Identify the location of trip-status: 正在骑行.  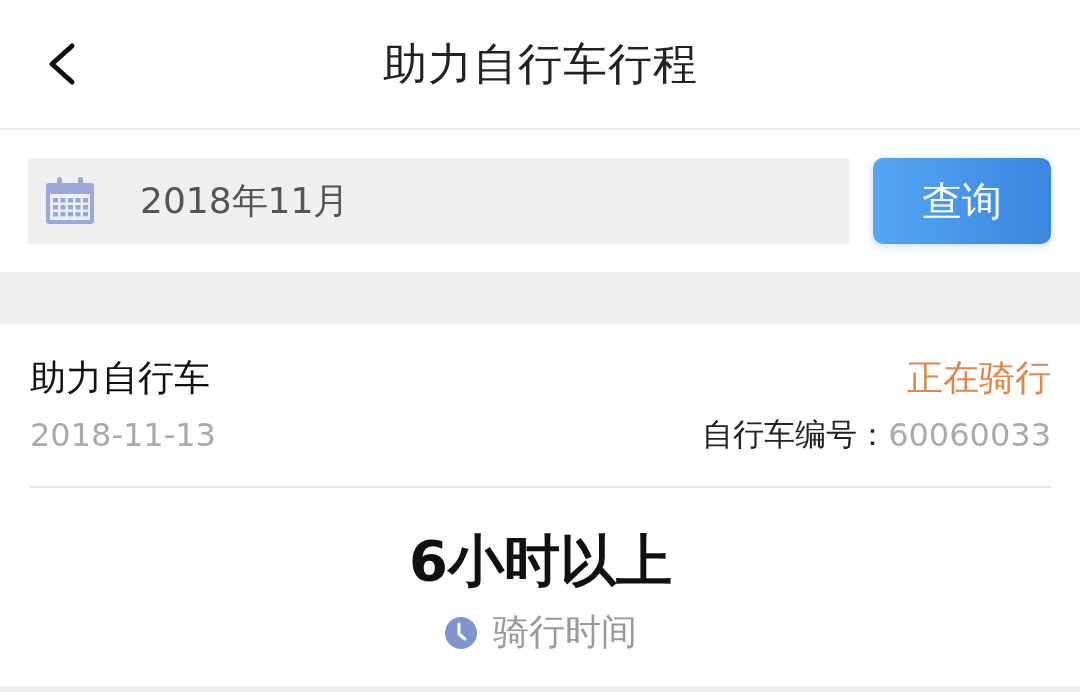
(979, 377).